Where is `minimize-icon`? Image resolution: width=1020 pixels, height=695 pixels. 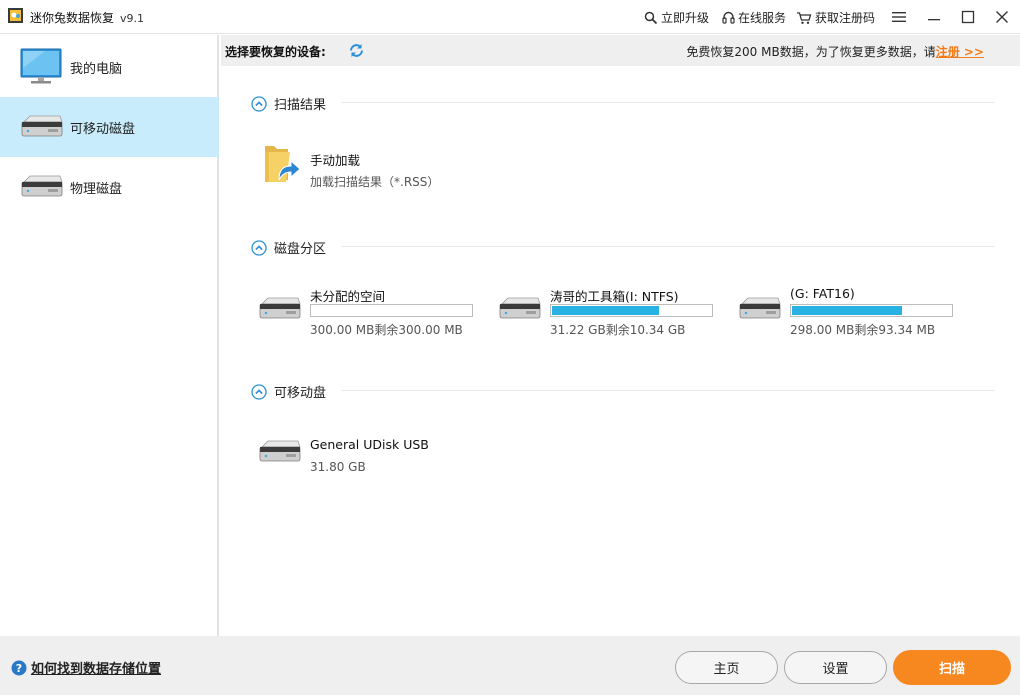 minimize-icon is located at coordinates (934, 20).